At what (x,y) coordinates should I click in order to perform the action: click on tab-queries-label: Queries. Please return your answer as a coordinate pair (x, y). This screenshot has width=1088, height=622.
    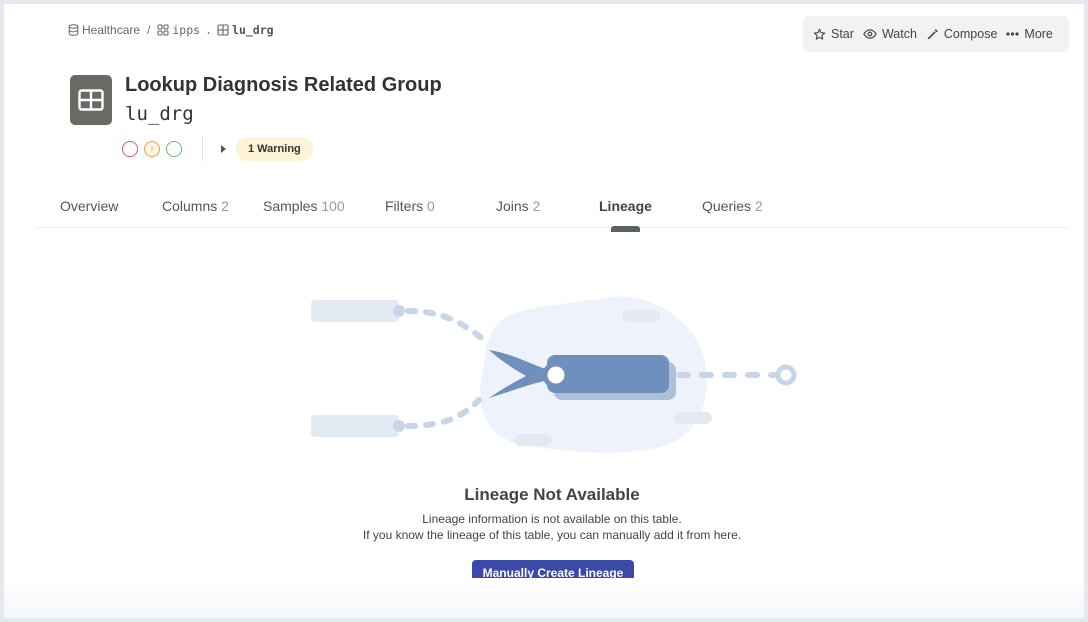
    Looking at the image, I should click on (727, 206).